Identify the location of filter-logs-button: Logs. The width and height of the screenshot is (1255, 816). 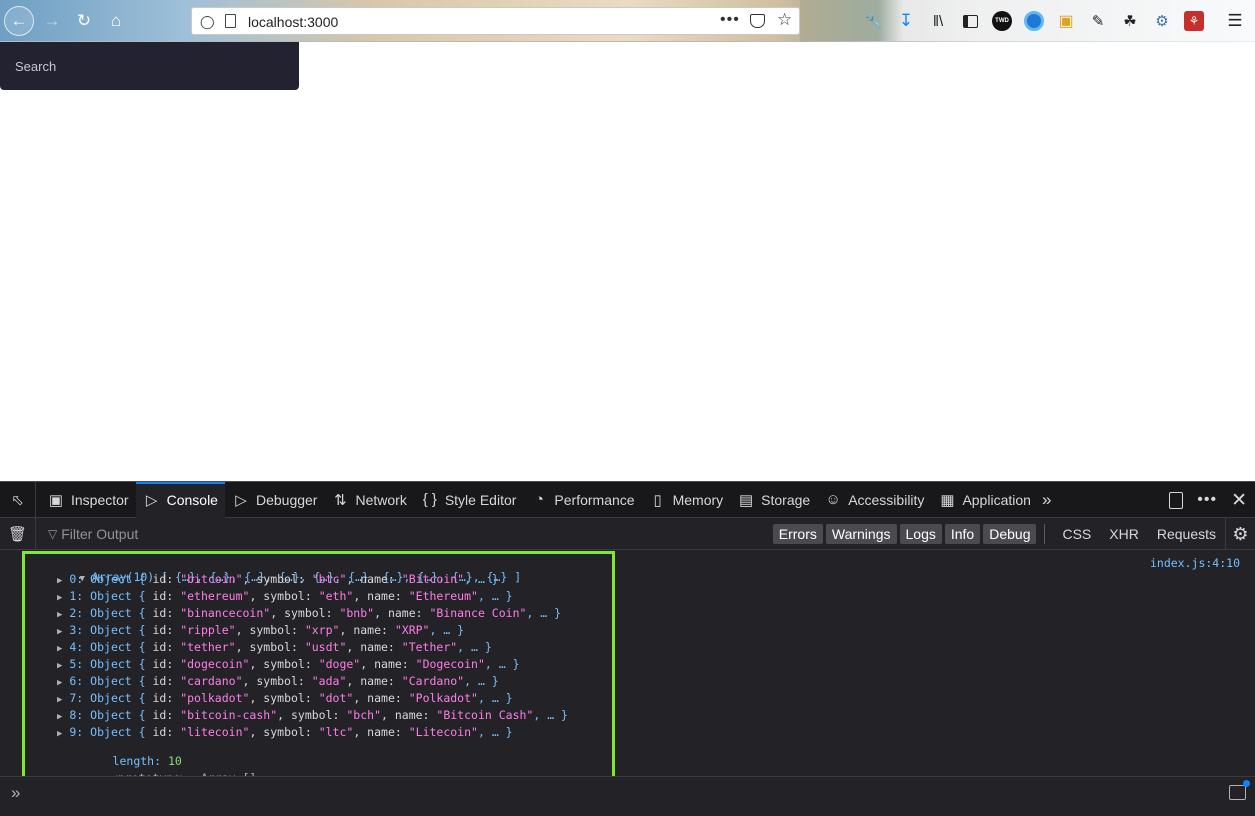
(920, 534).